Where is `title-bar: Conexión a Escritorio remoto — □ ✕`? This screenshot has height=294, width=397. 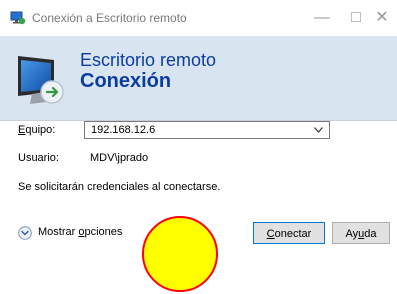
title-bar: Conexión a Escritorio remoto — □ ✕ is located at coordinates (198, 18).